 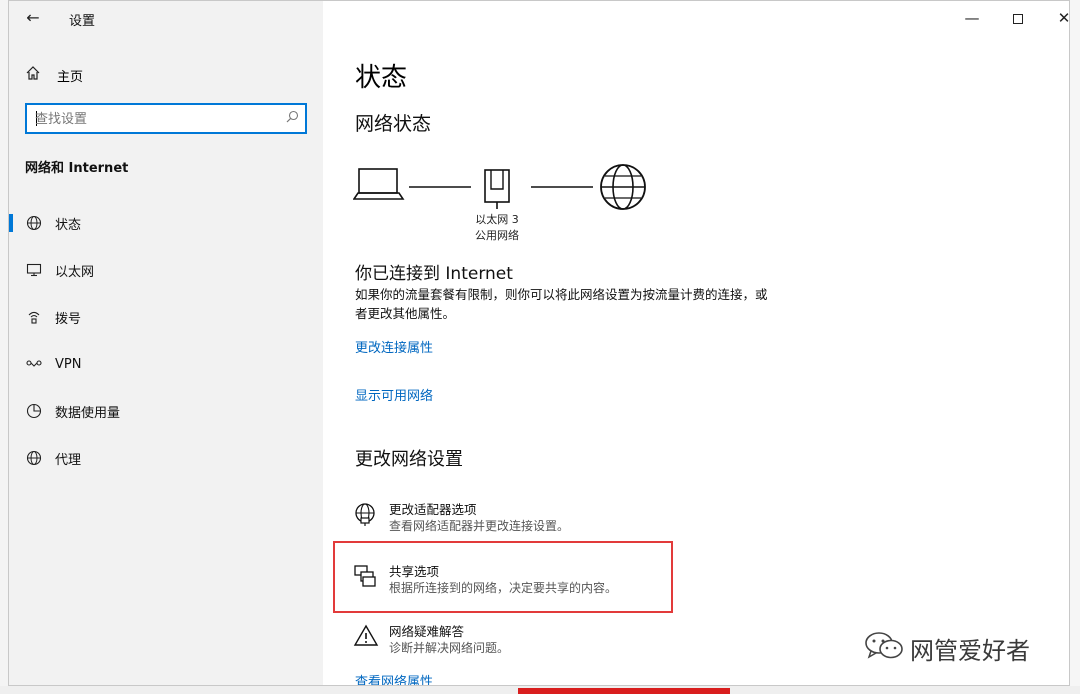 I want to click on network-diagram: 以太网 3 公用网络, so click(x=502, y=202).